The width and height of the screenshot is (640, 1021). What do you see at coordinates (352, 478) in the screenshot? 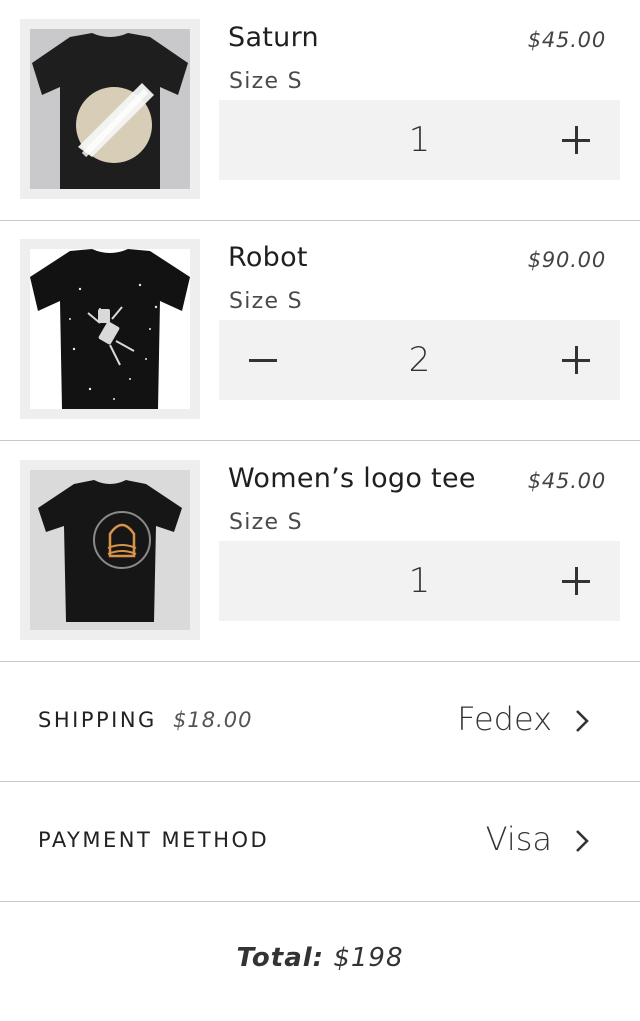
I see `item-name: Women’s logo tee` at bounding box center [352, 478].